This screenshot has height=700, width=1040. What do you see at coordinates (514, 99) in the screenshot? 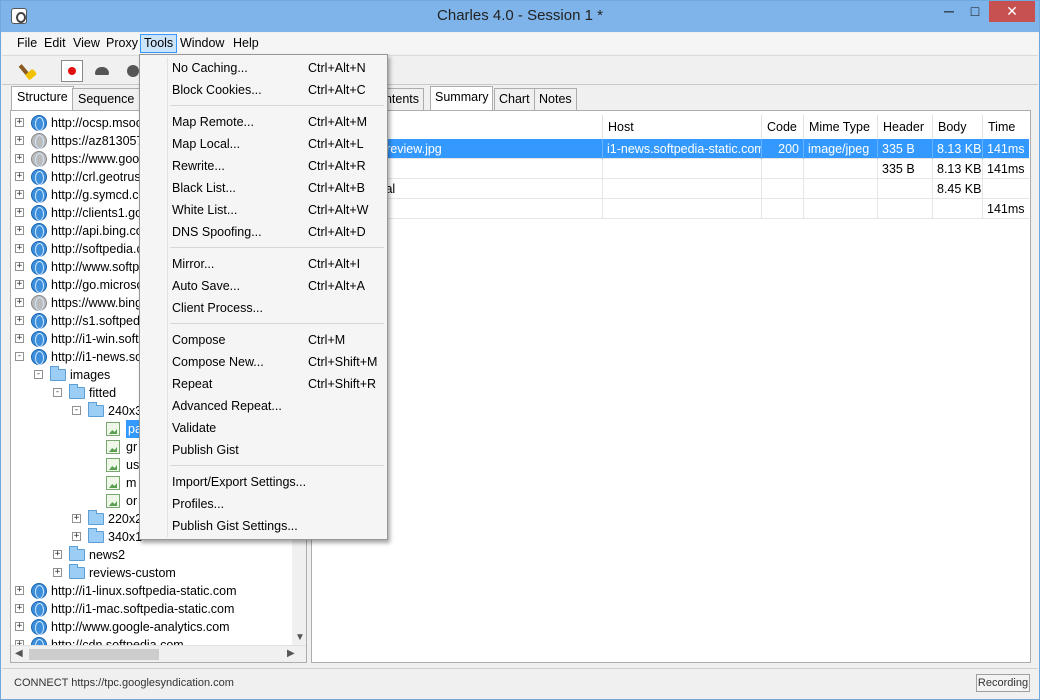
I see `tab-chart: Chart` at bounding box center [514, 99].